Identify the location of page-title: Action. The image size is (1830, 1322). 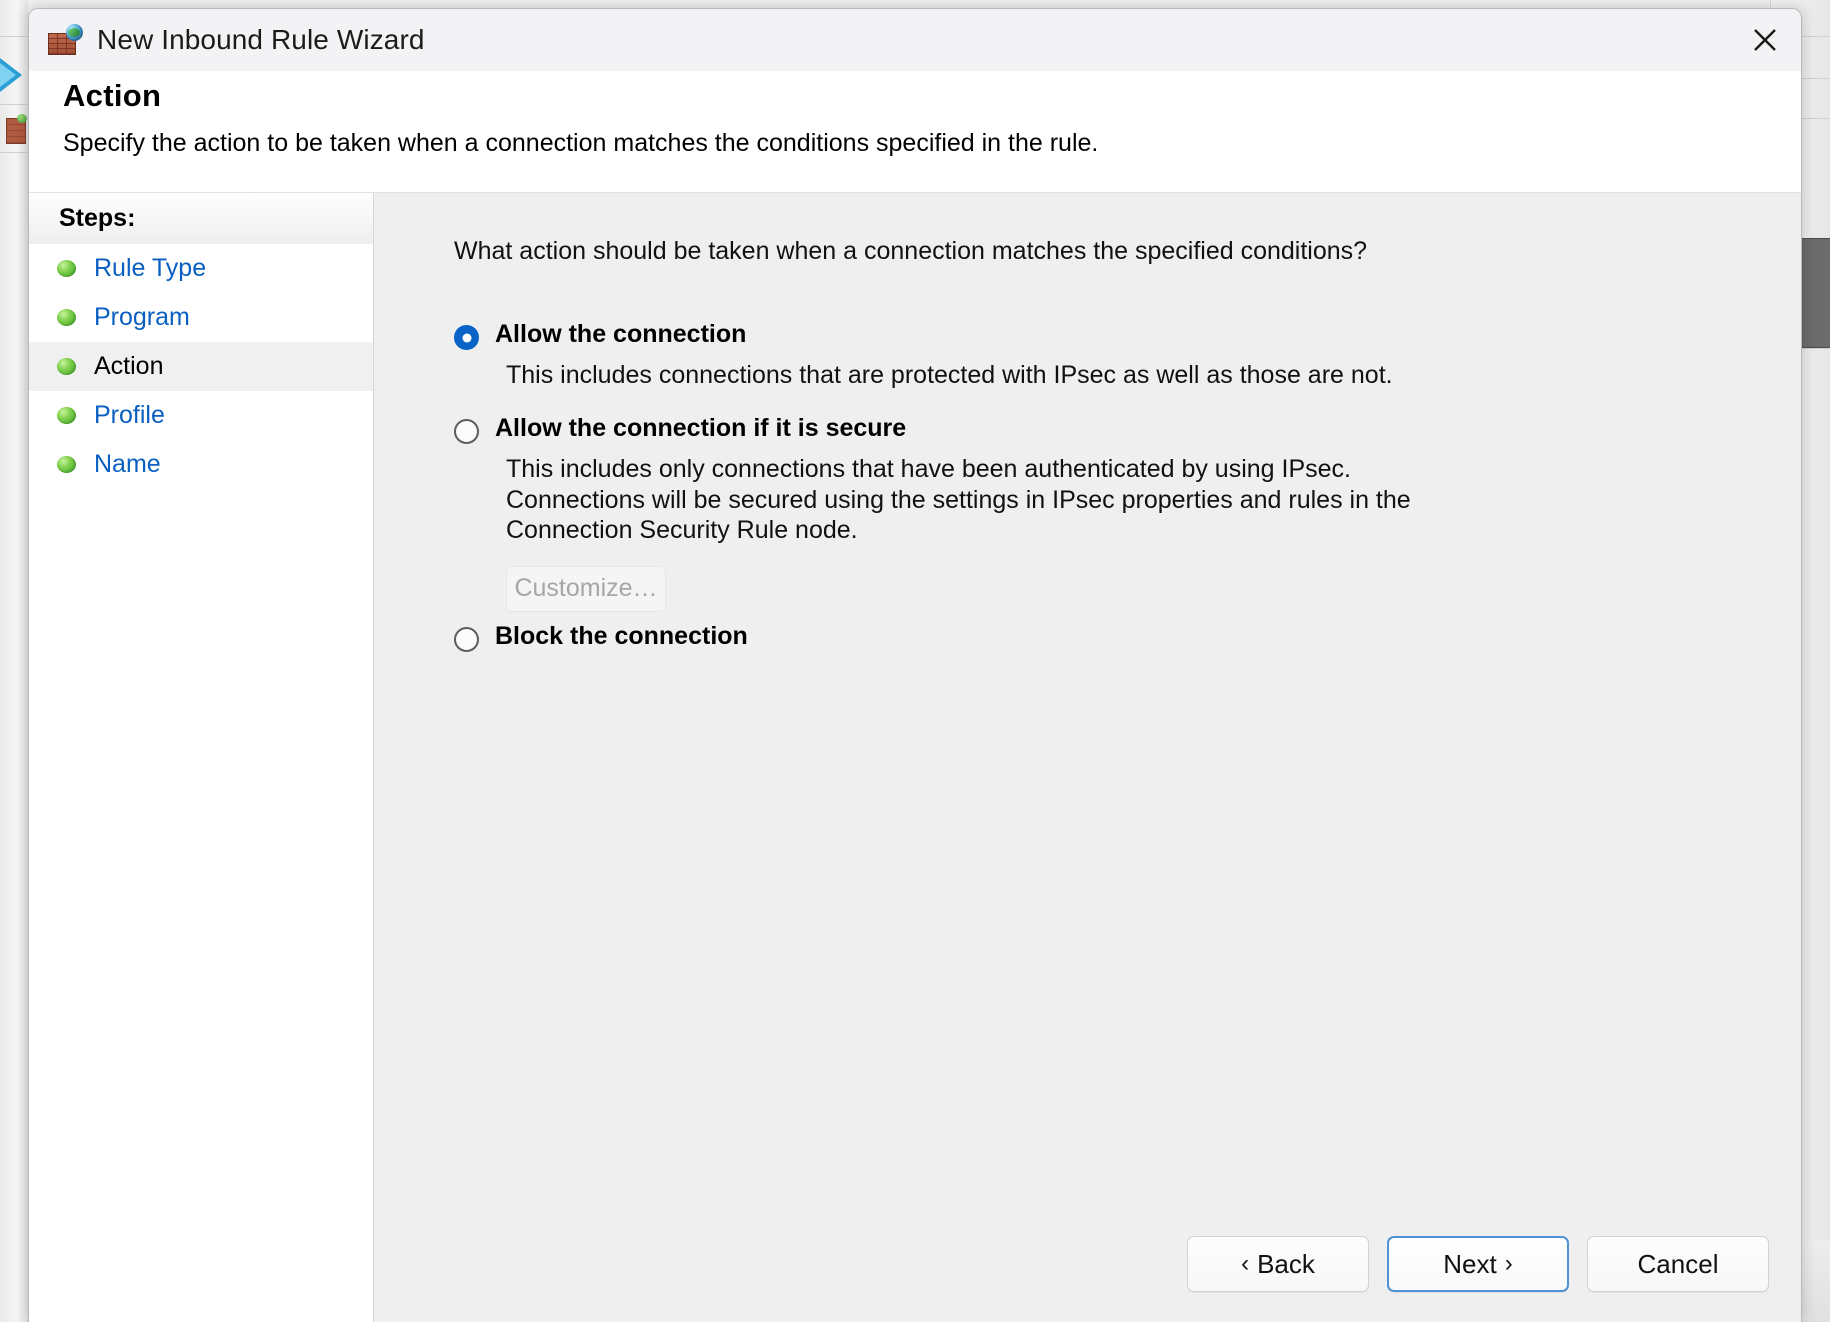
(112, 95).